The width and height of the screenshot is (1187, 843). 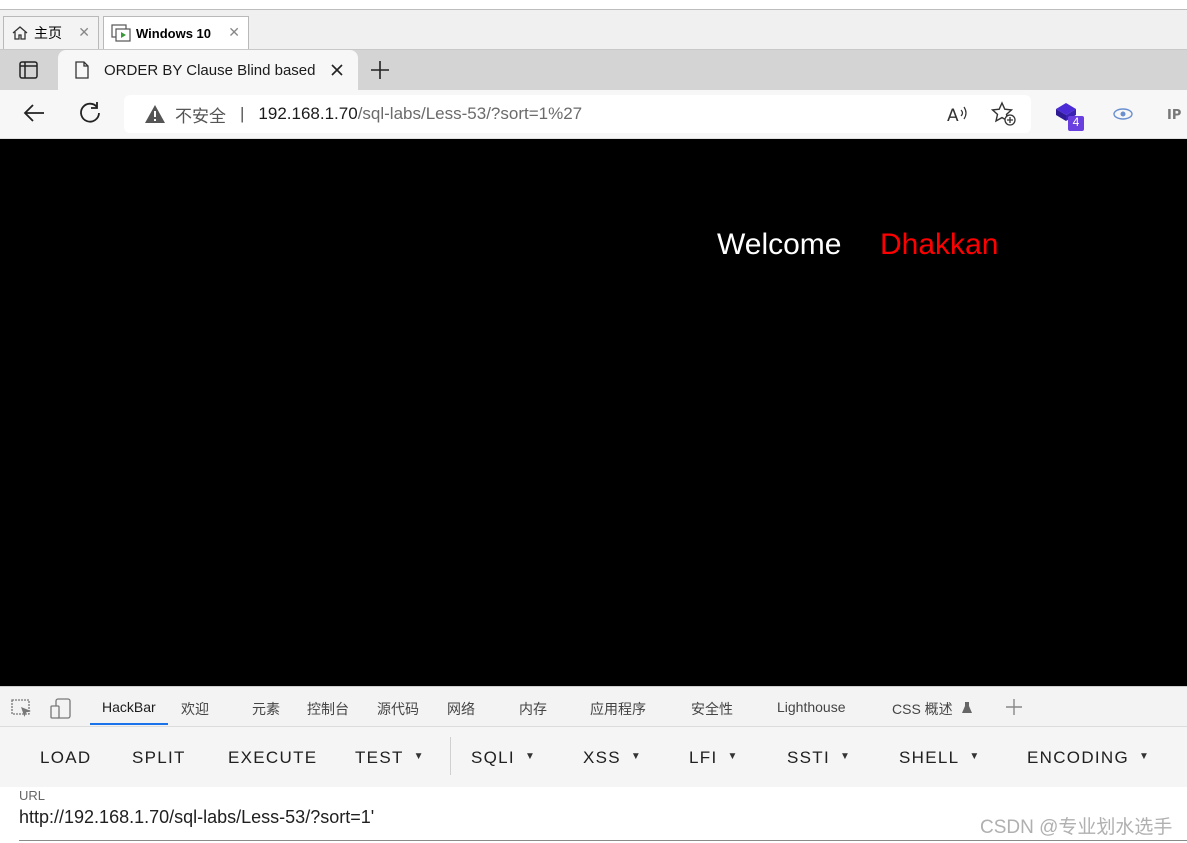 I want to click on extension-badge: 4, so click(x=1076, y=122).